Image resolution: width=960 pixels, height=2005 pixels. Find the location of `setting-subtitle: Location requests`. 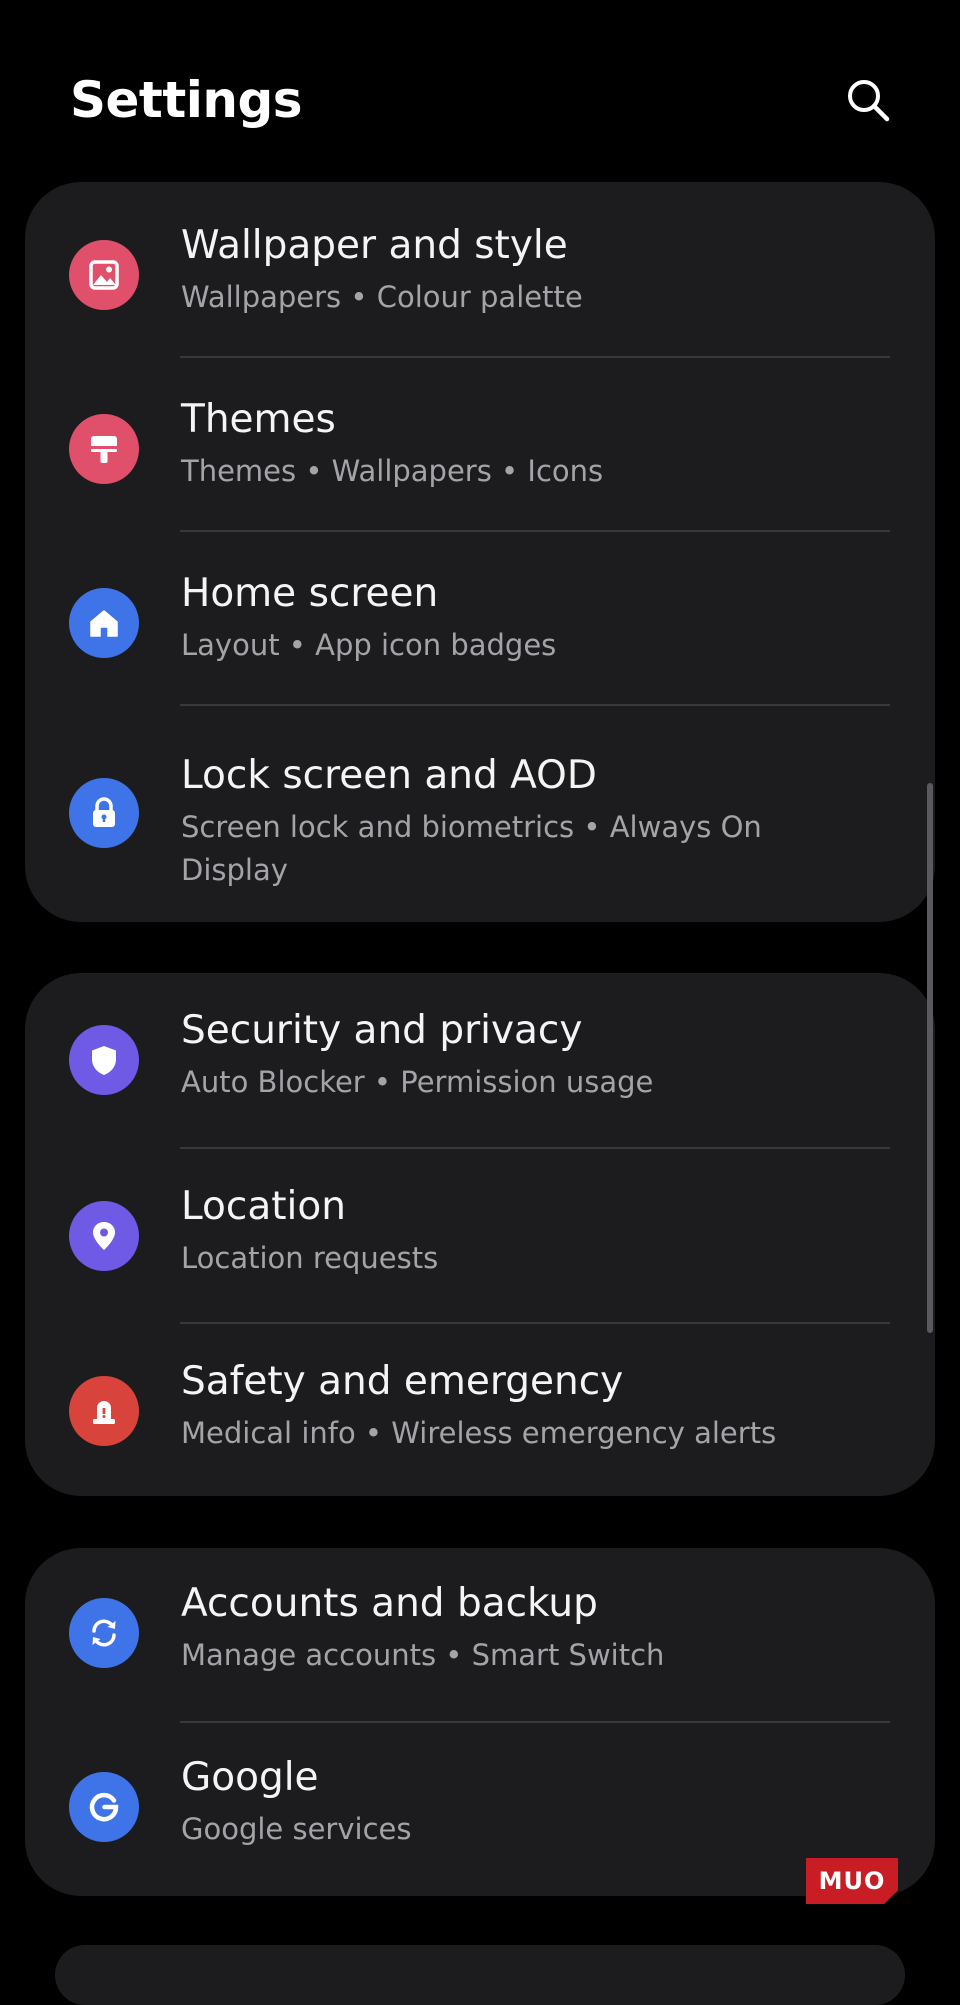

setting-subtitle: Location requests is located at coordinates (310, 1258).